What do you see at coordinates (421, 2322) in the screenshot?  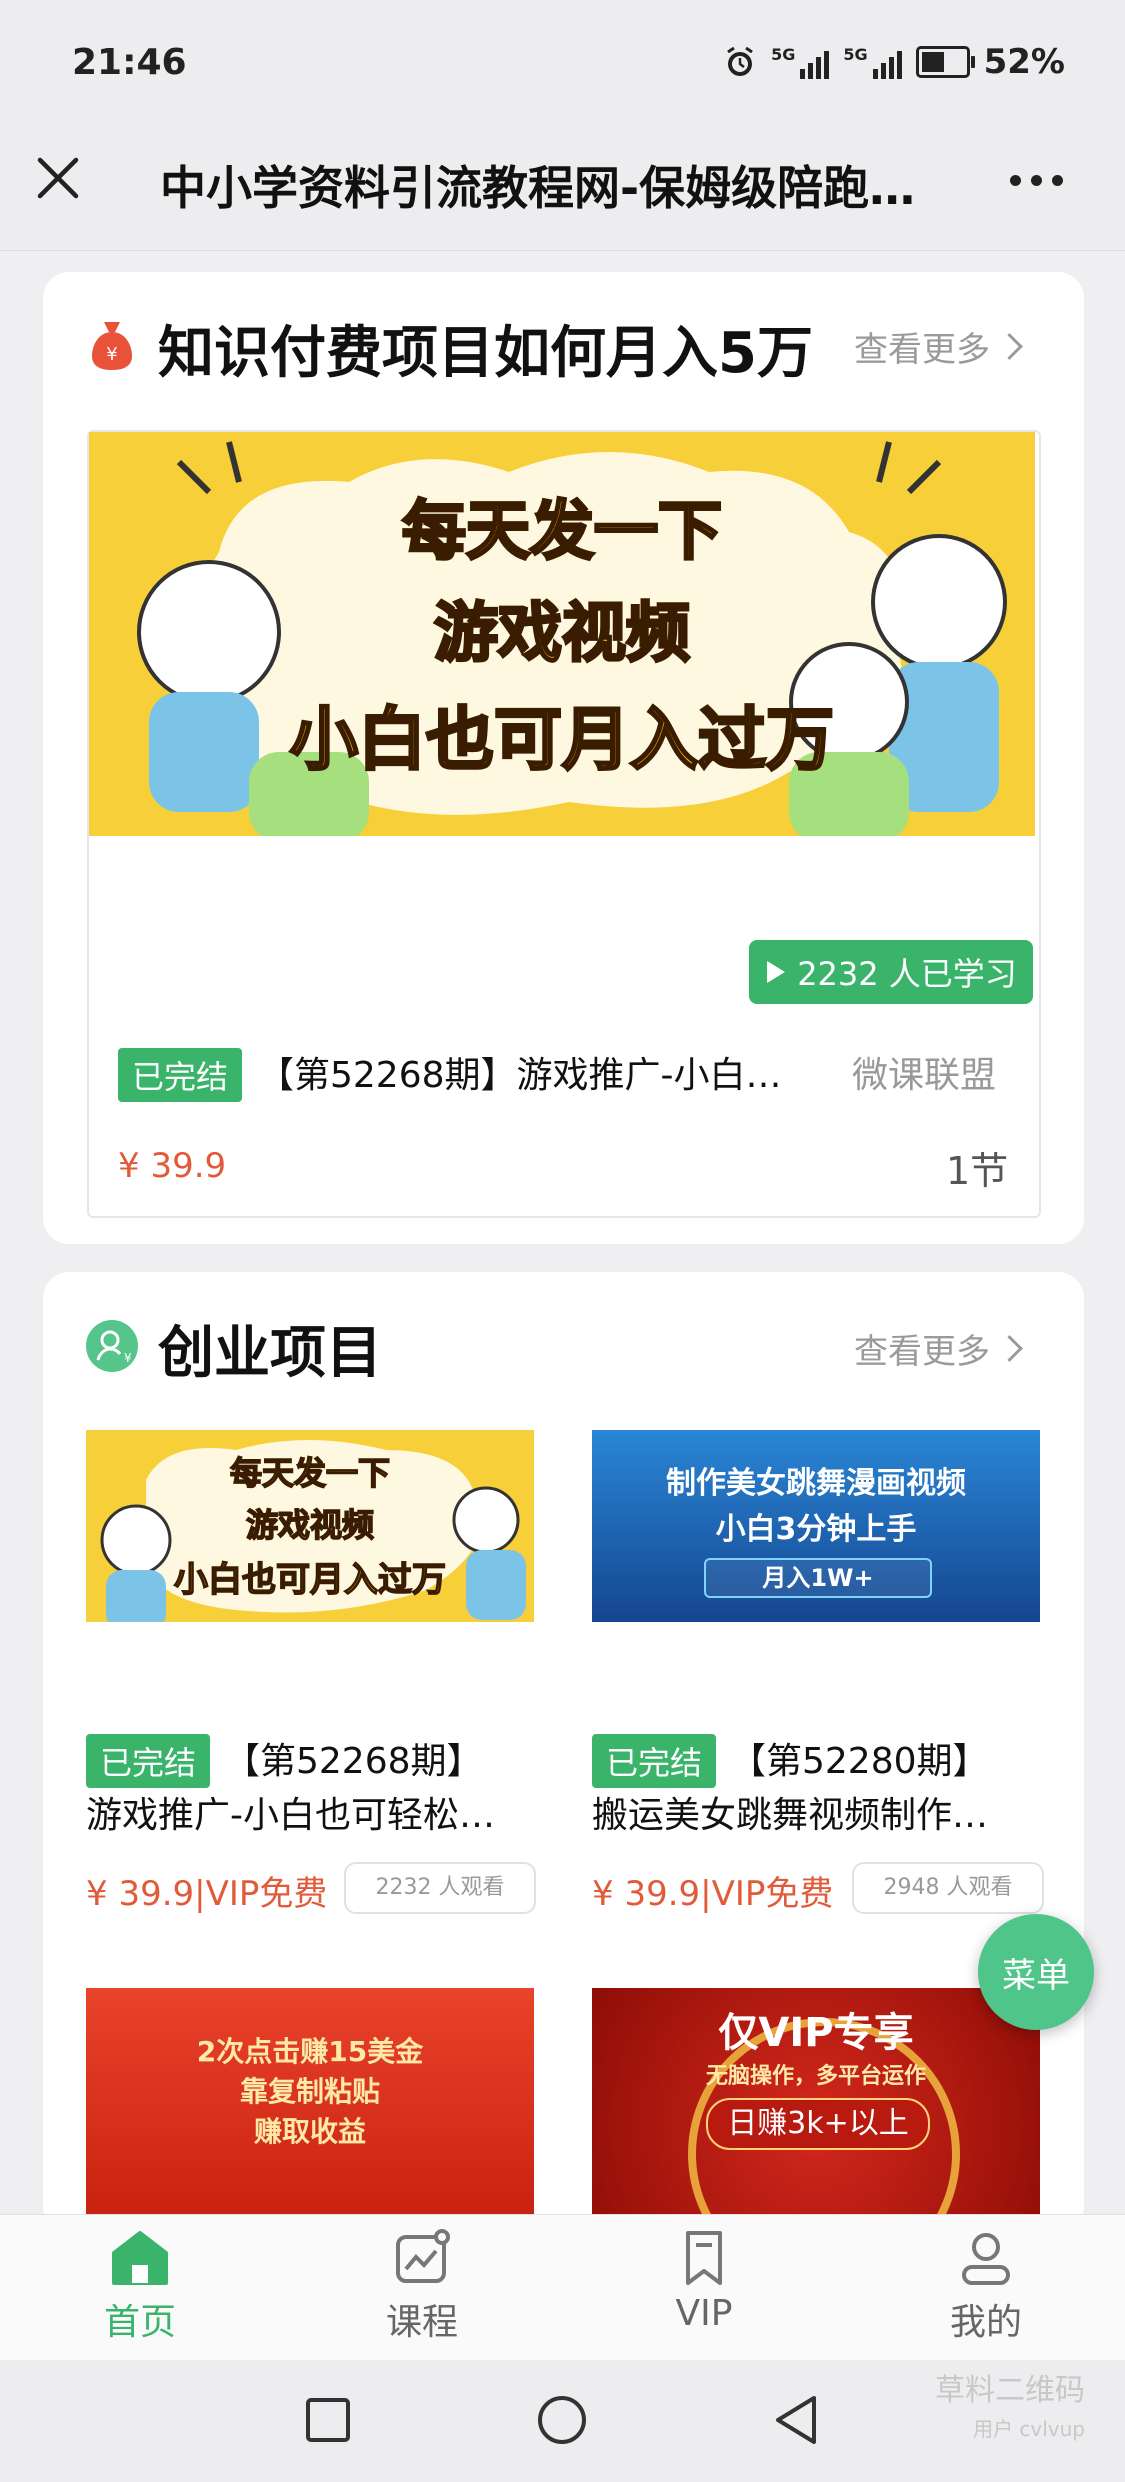 I see `nav-label: 课程` at bounding box center [421, 2322].